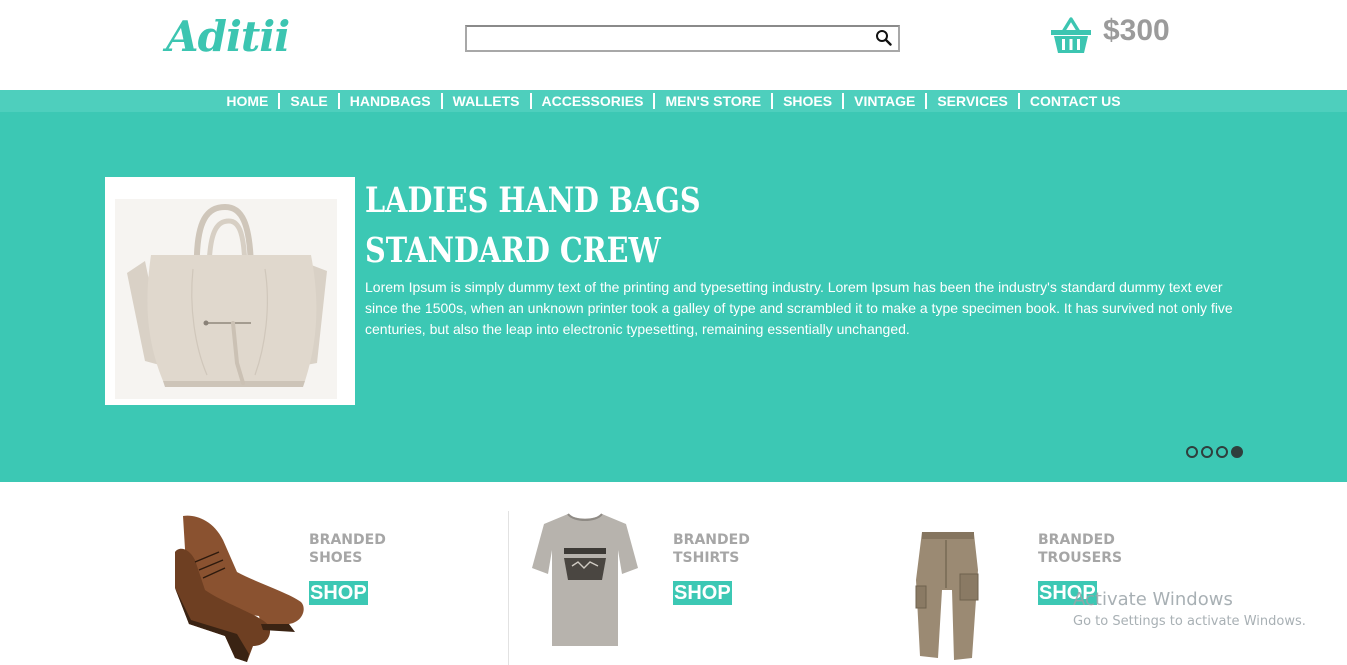 The height and width of the screenshot is (665, 1347). What do you see at coordinates (347, 549) in the screenshot?
I see `product-label-shoes: BRANDED SHOES` at bounding box center [347, 549].